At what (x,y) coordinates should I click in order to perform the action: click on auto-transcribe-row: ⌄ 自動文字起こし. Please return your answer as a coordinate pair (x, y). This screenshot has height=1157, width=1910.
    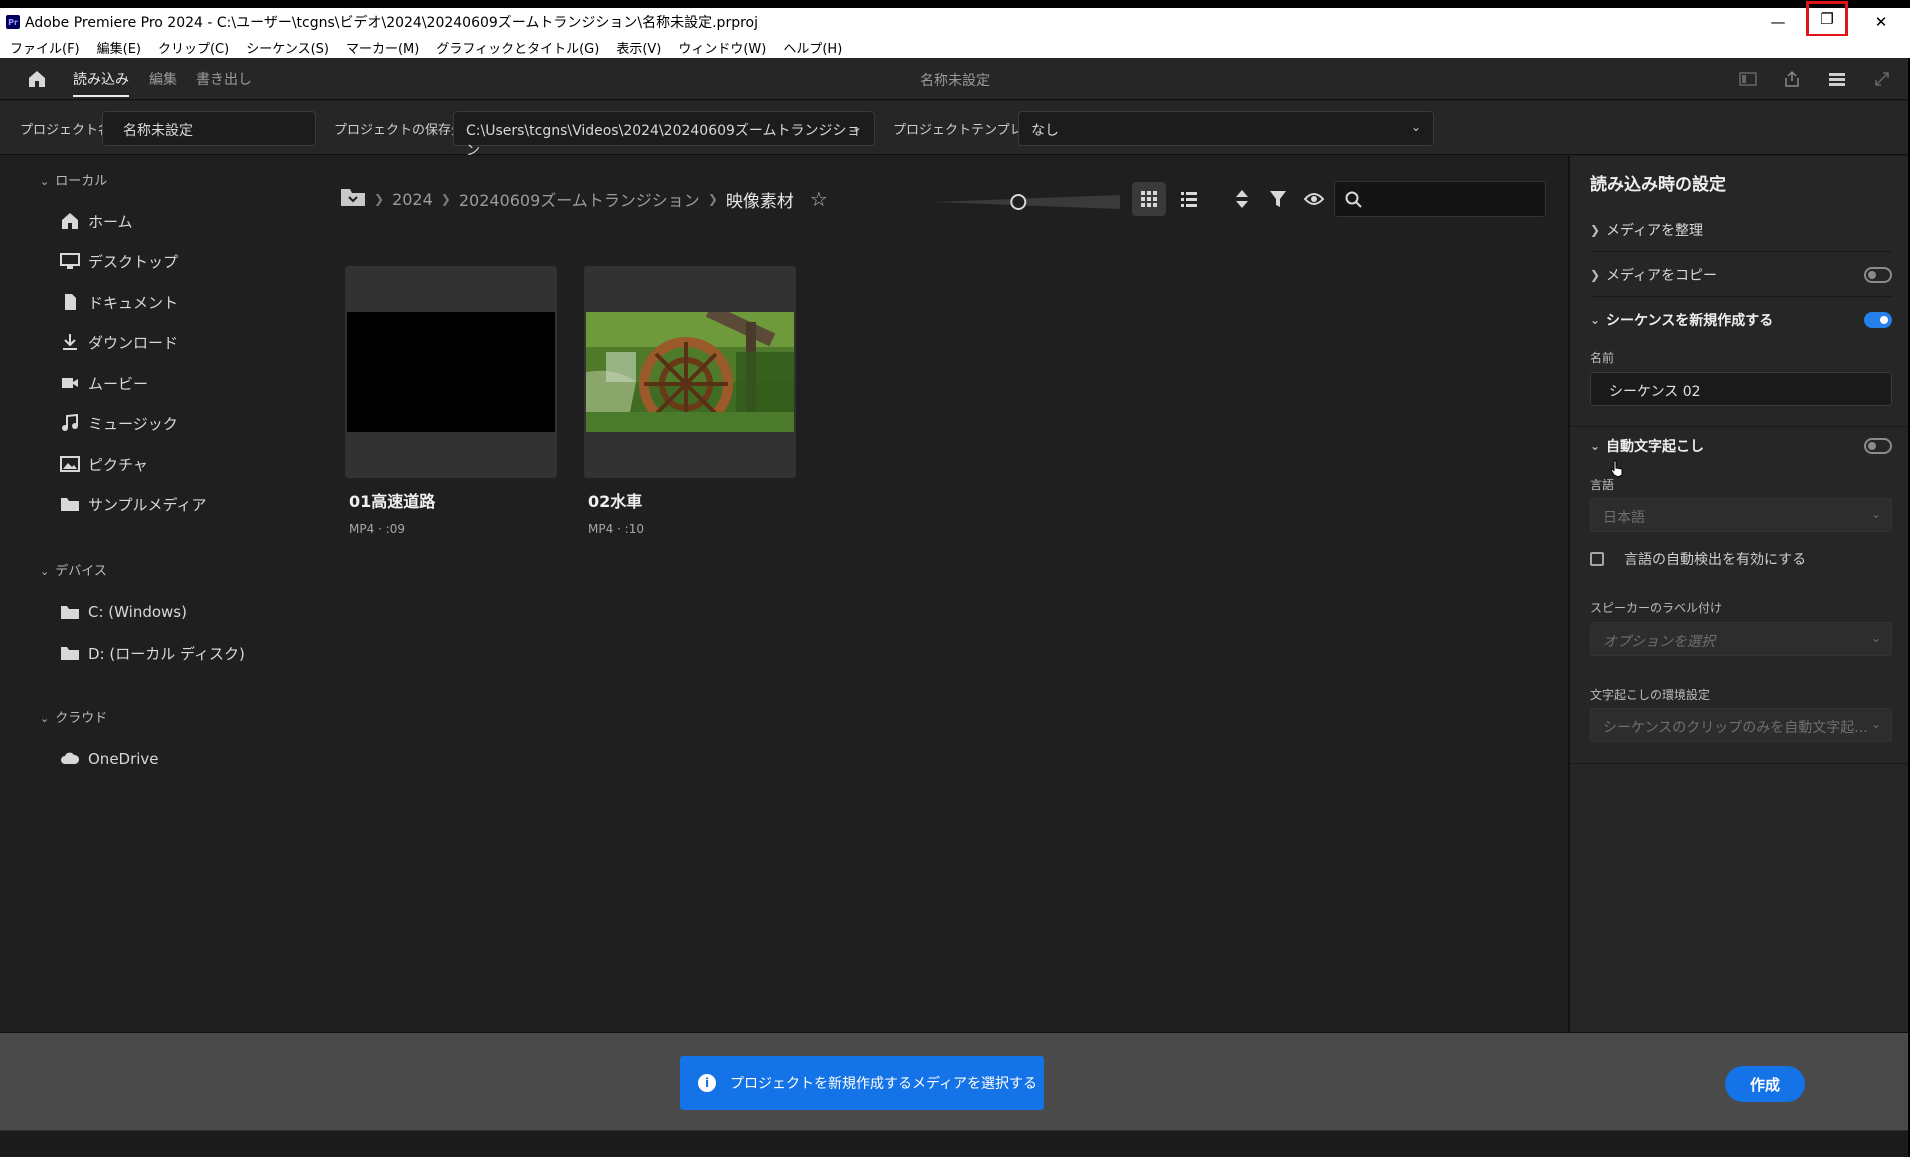
    Looking at the image, I should click on (1741, 446).